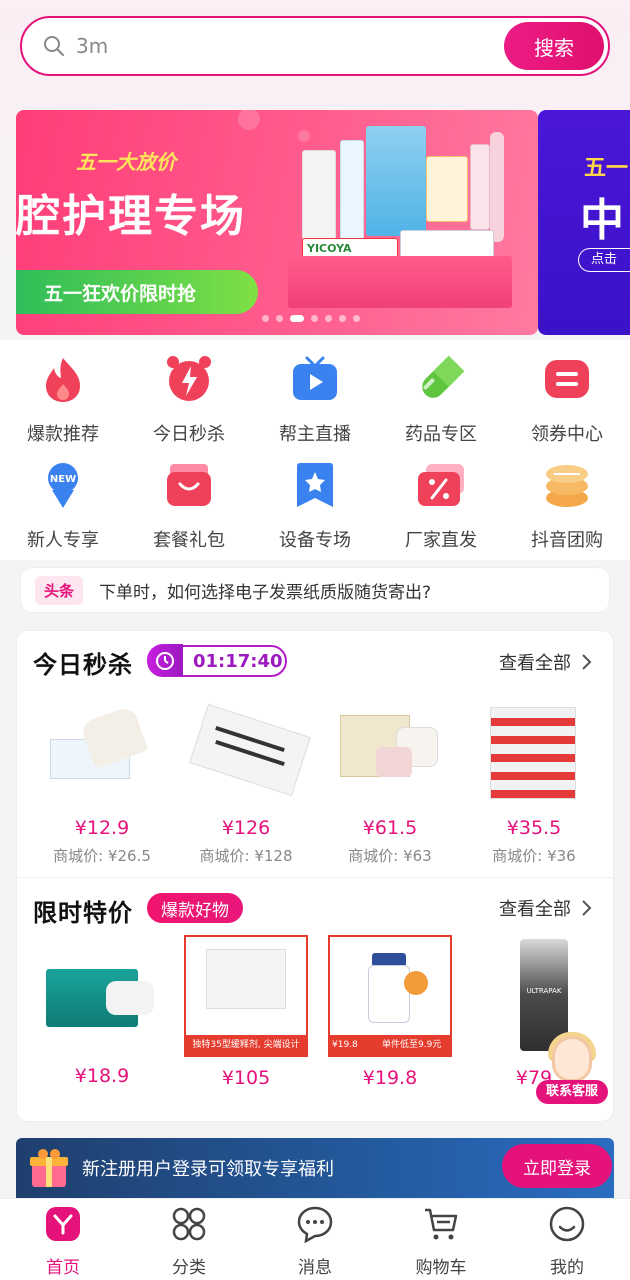 The height and width of the screenshot is (1280, 630). What do you see at coordinates (63, 434) in the screenshot?
I see `category-label: 爆款推荐` at bounding box center [63, 434].